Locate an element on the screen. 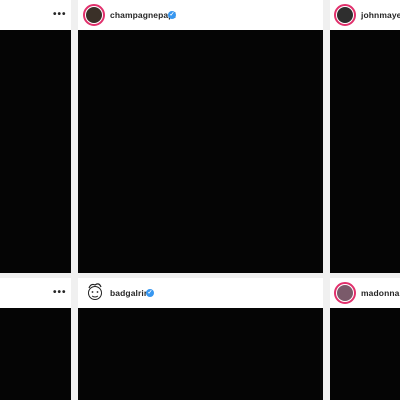 This screenshot has height=400, width=400. username: champagnepapi is located at coordinates (143, 15).